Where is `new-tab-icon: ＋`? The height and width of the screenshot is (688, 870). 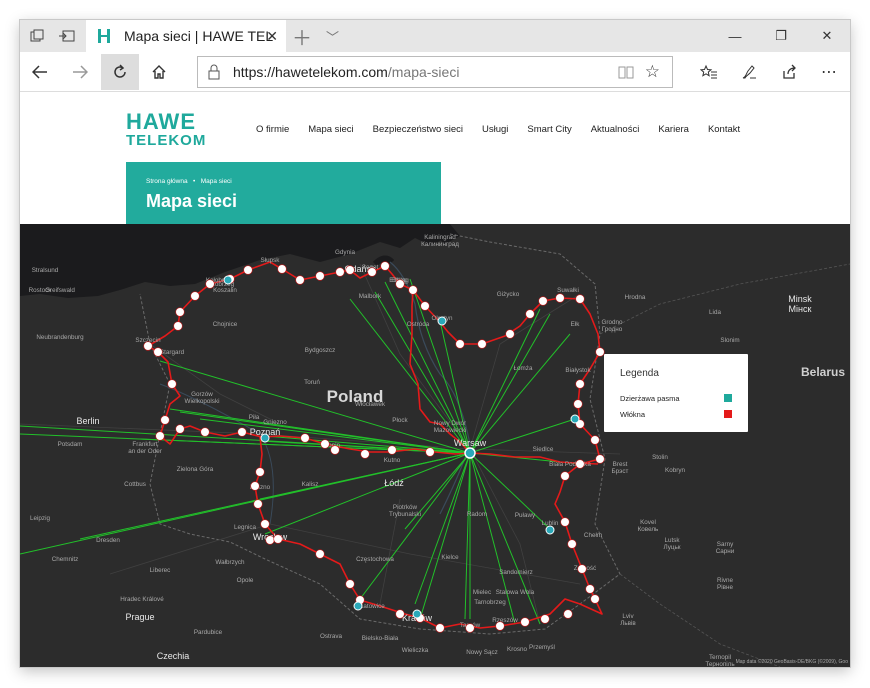 new-tab-icon: ＋ is located at coordinates (302, 36).